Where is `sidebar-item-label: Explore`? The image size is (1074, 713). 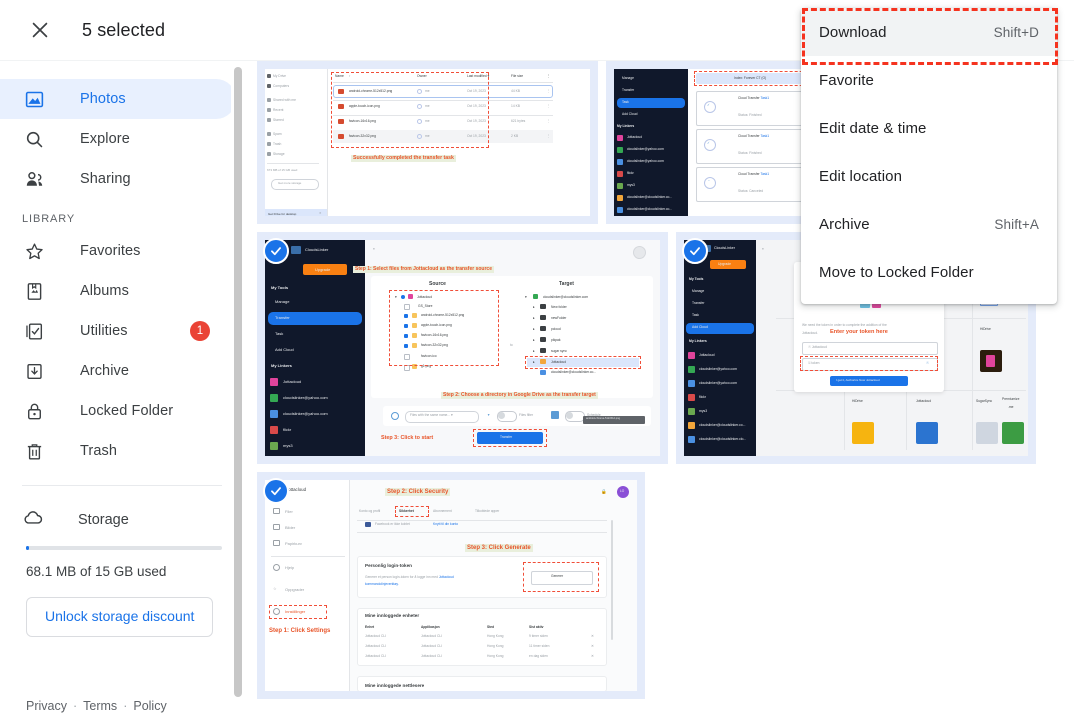 sidebar-item-label: Explore is located at coordinates (105, 139).